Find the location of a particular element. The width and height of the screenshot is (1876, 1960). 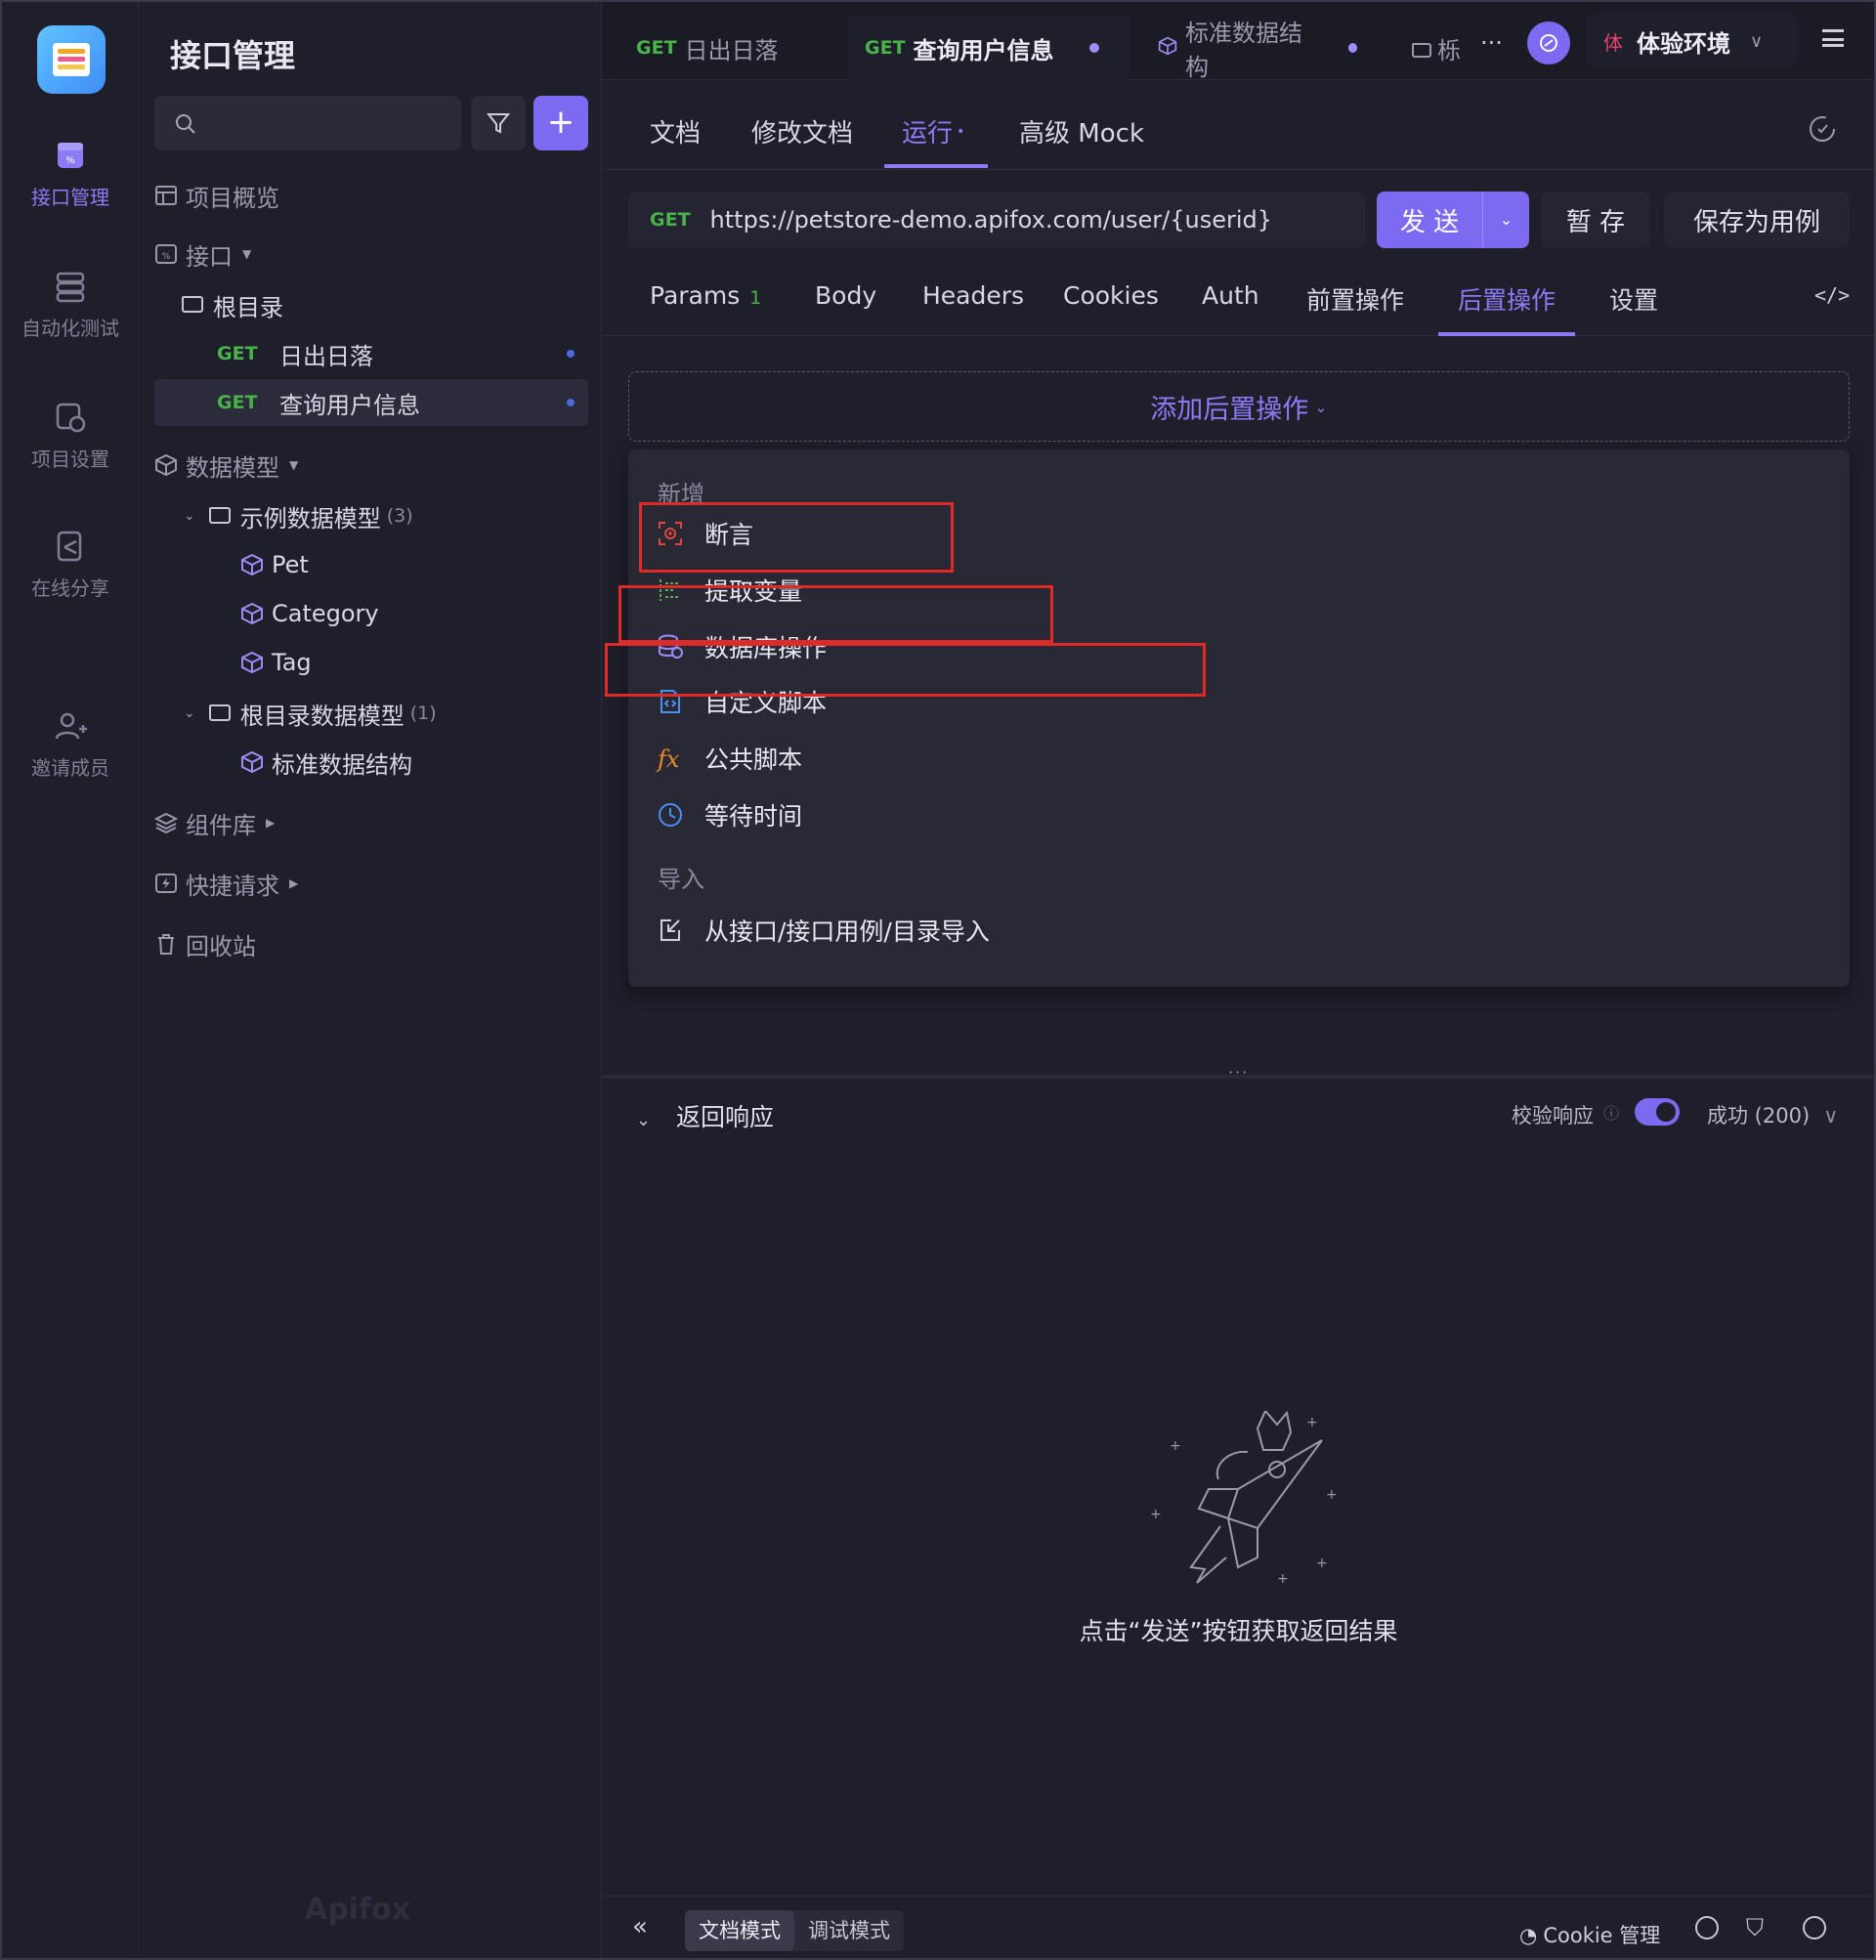

tab-folder: 栎 is located at coordinates (1433, 48).